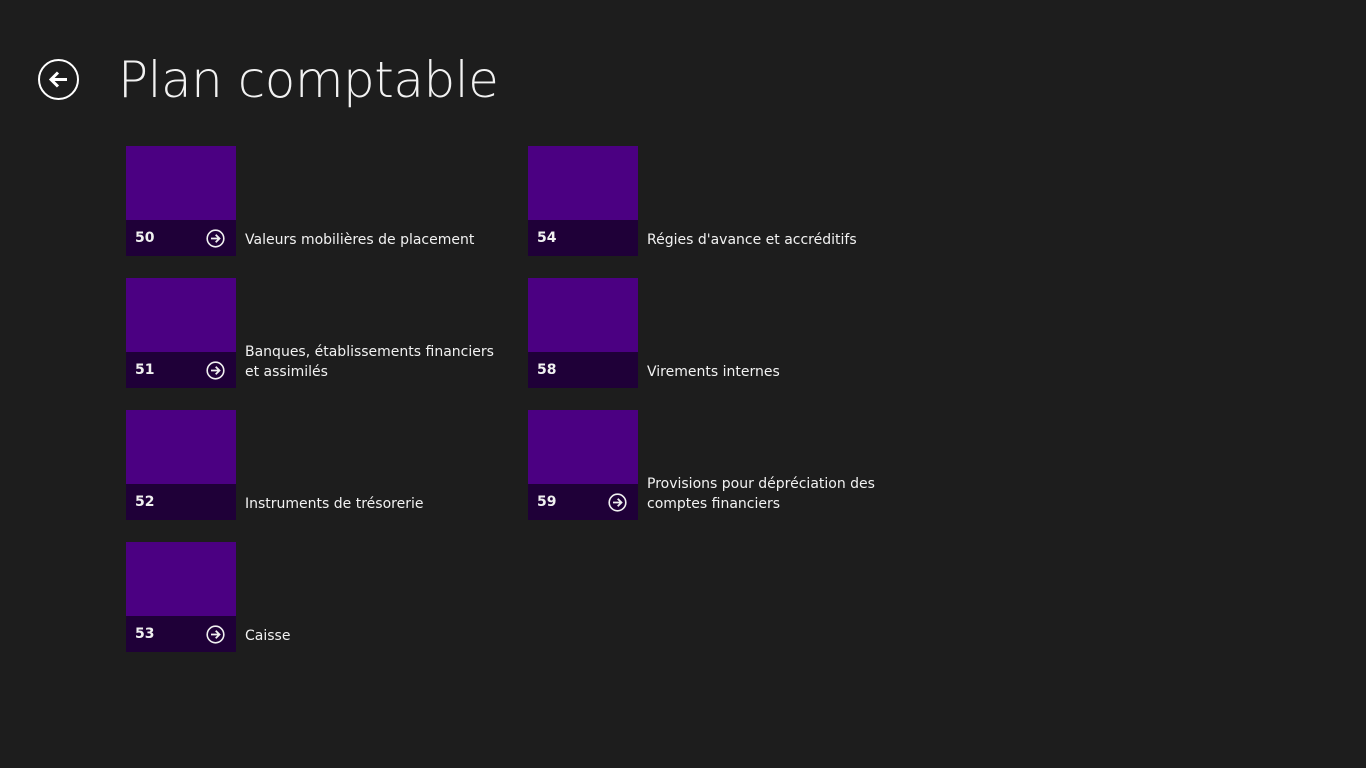  I want to click on account-code: 53, so click(145, 634).